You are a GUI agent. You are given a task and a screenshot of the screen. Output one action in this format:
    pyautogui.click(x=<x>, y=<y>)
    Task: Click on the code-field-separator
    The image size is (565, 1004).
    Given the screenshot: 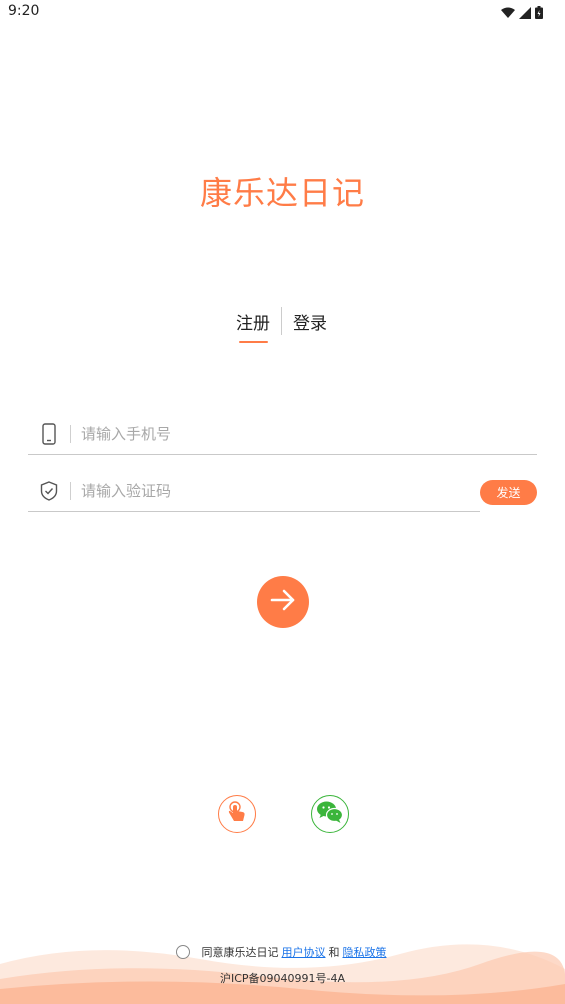 What is the action you would take?
    pyautogui.click(x=70, y=491)
    